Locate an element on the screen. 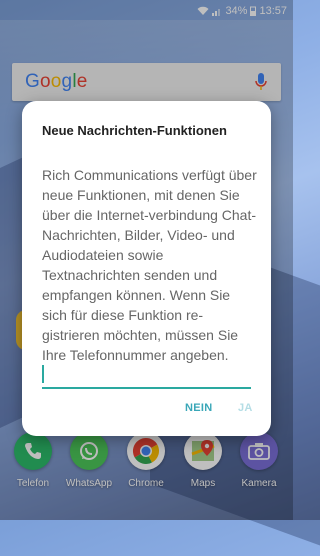  dialog-title: Neue Nachrichten-Funktionen is located at coordinates (134, 130).